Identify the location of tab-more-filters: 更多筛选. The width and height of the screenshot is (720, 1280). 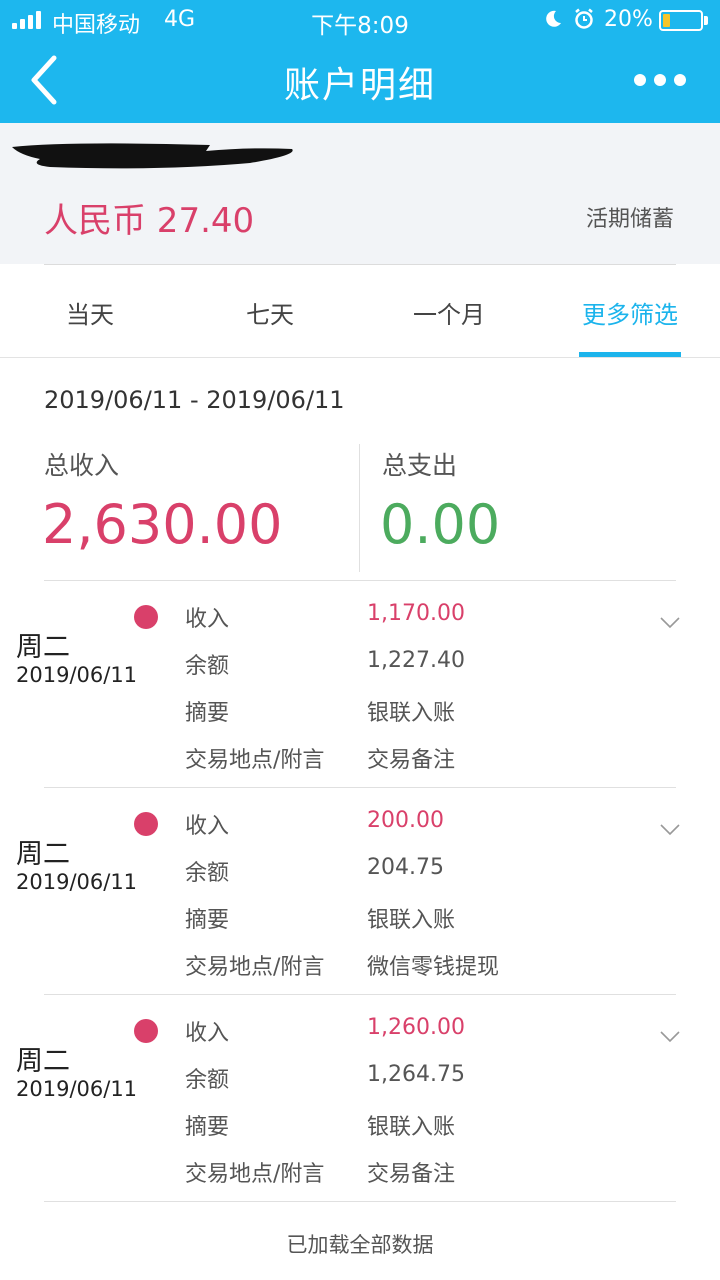
(630, 312).